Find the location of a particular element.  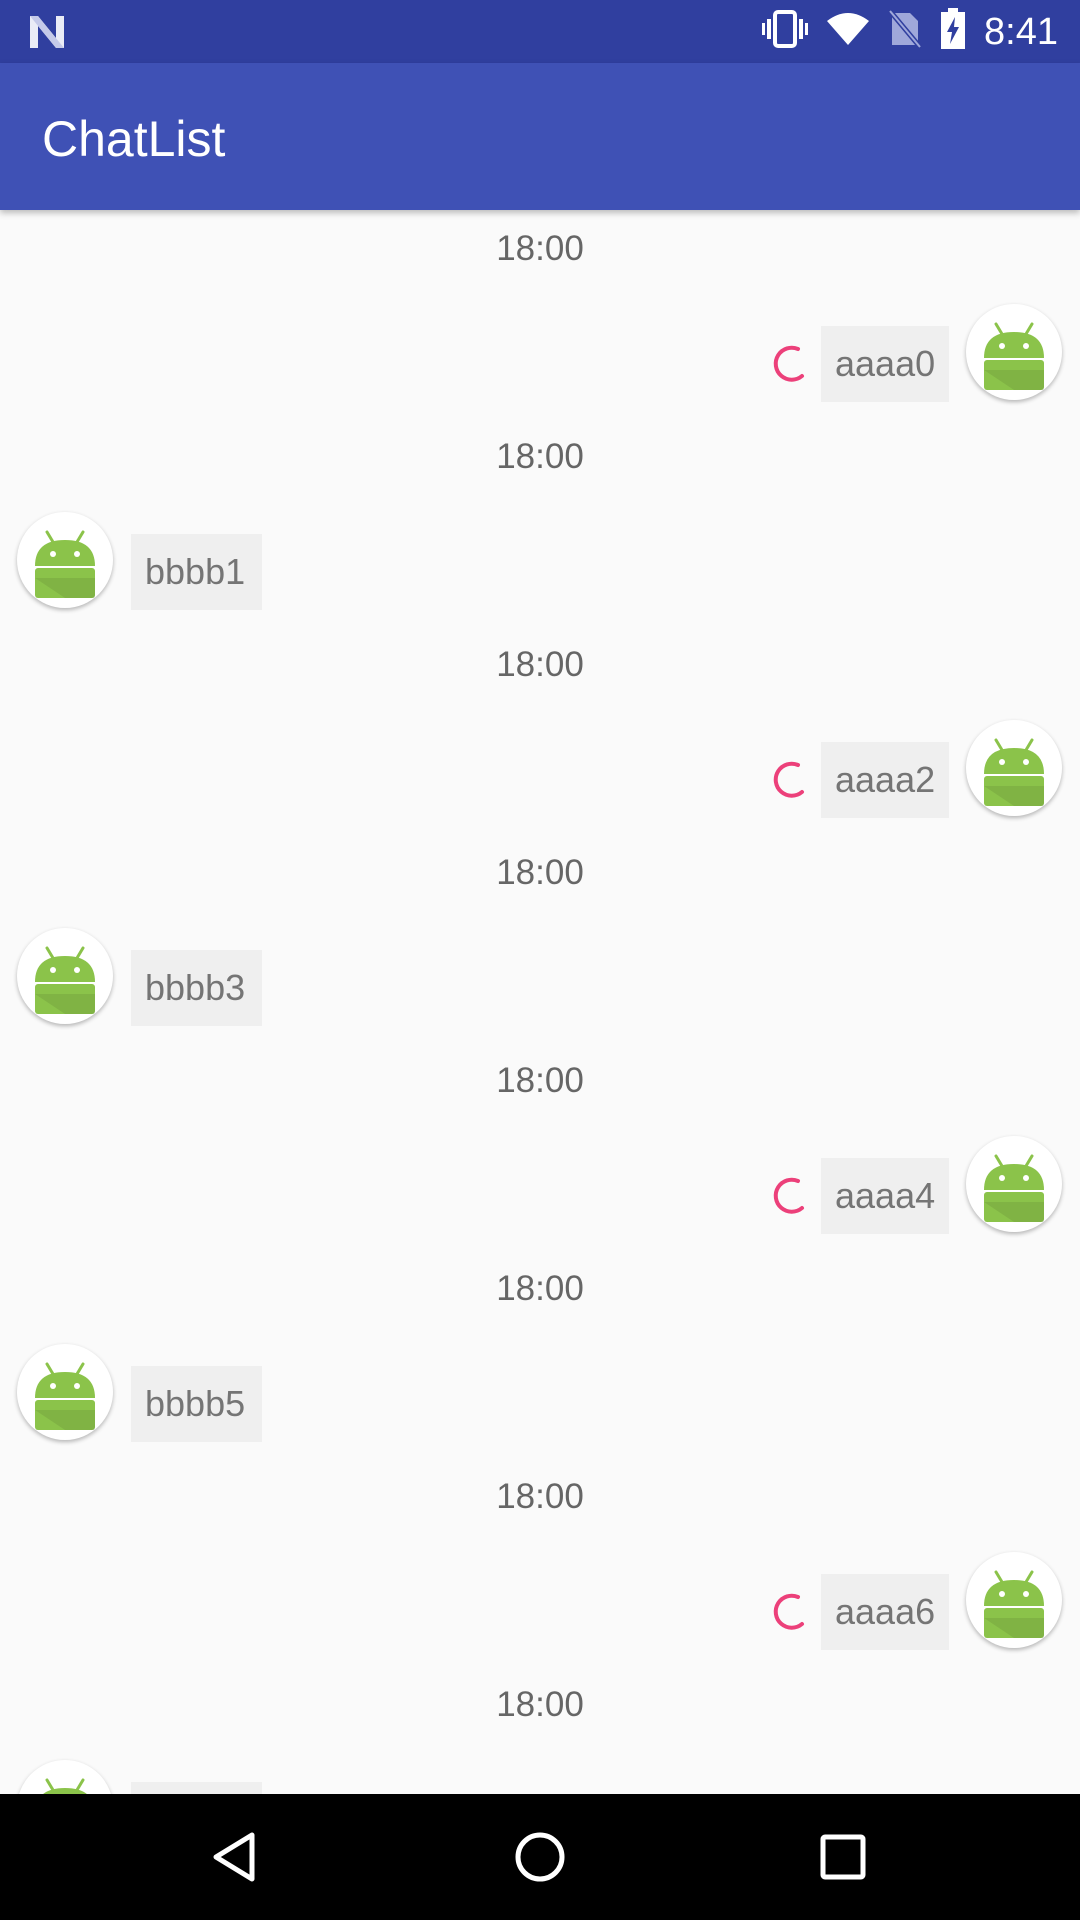

chat-row: 18:00 is located at coordinates (540, 1730).